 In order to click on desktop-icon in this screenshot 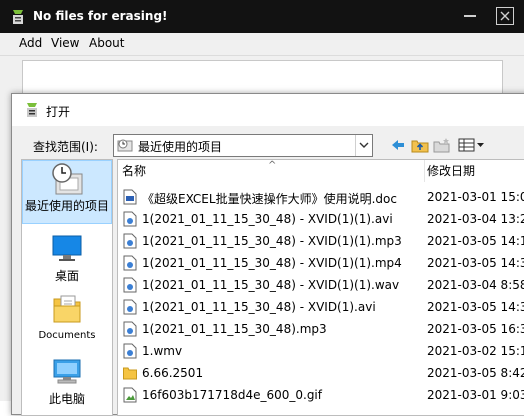, I will do `click(67, 248)`.